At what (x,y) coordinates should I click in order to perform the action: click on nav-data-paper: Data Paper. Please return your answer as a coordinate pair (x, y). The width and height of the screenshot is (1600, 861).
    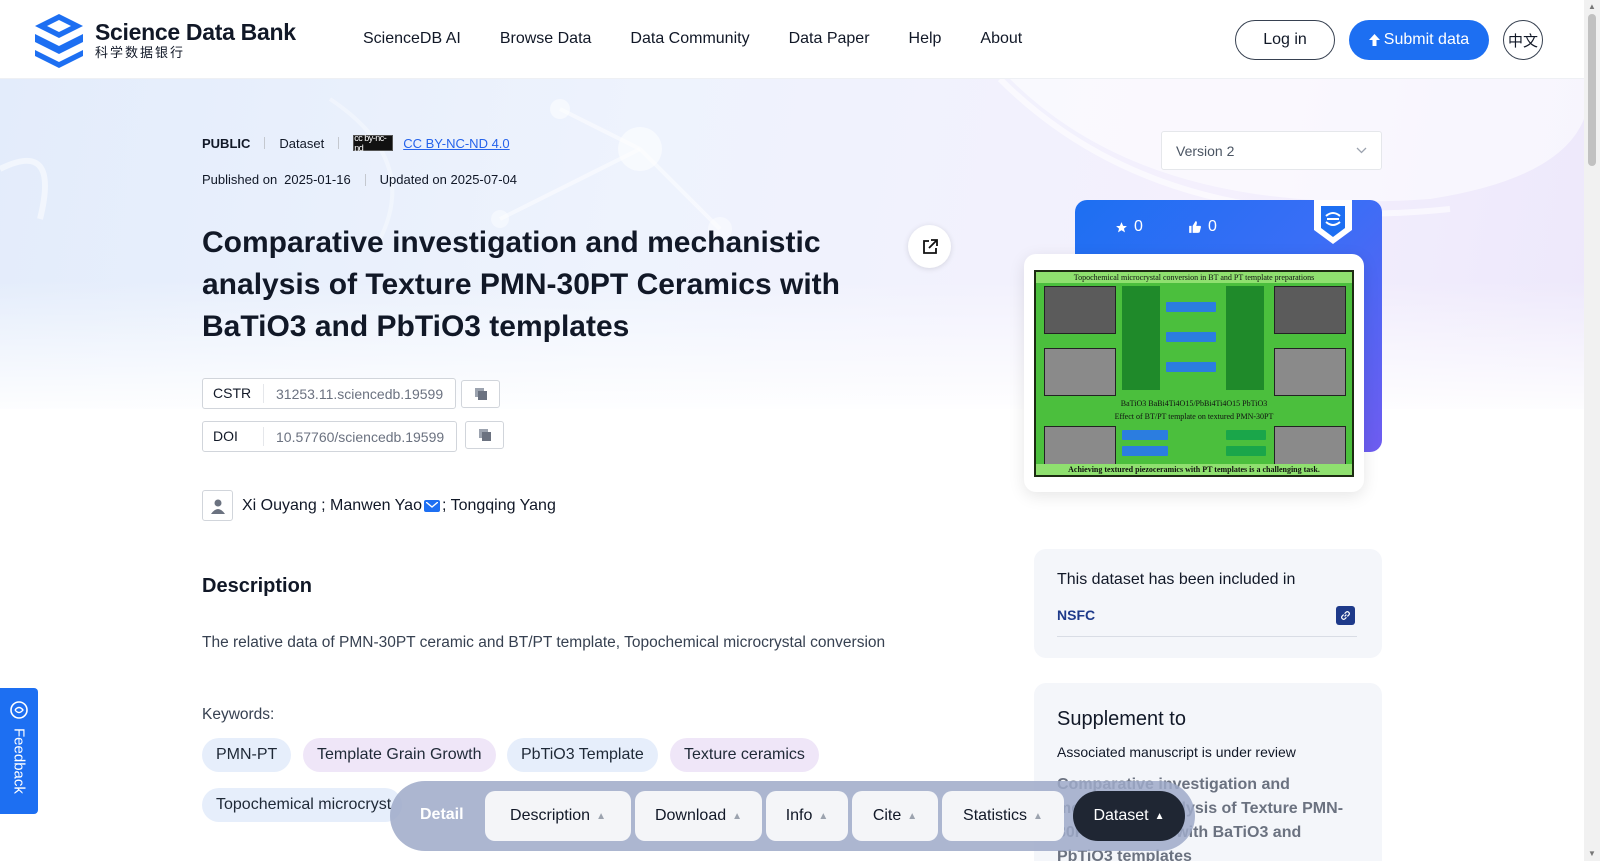
    Looking at the image, I should click on (829, 39).